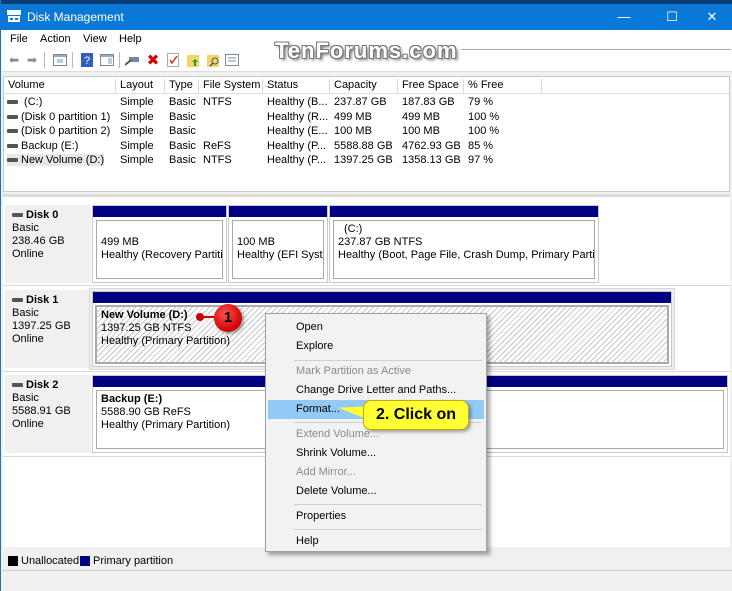 The height and width of the screenshot is (591, 732). I want to click on minimize-button: —, so click(624, 17).